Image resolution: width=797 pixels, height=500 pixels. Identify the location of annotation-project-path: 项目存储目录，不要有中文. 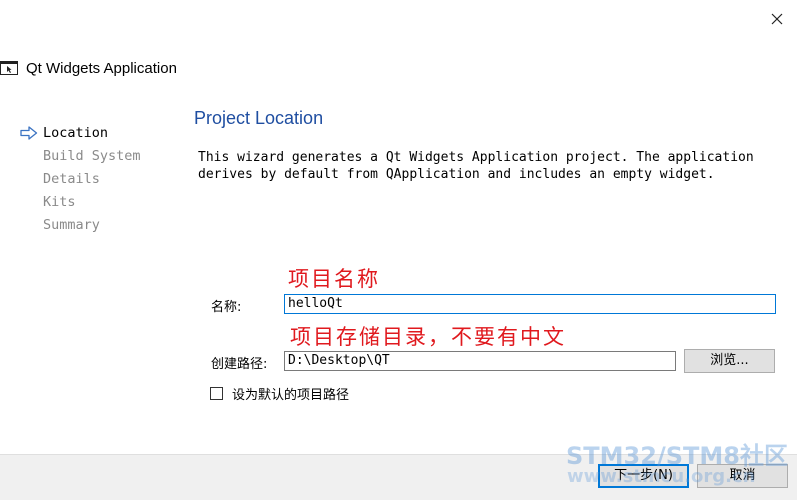
(428, 337).